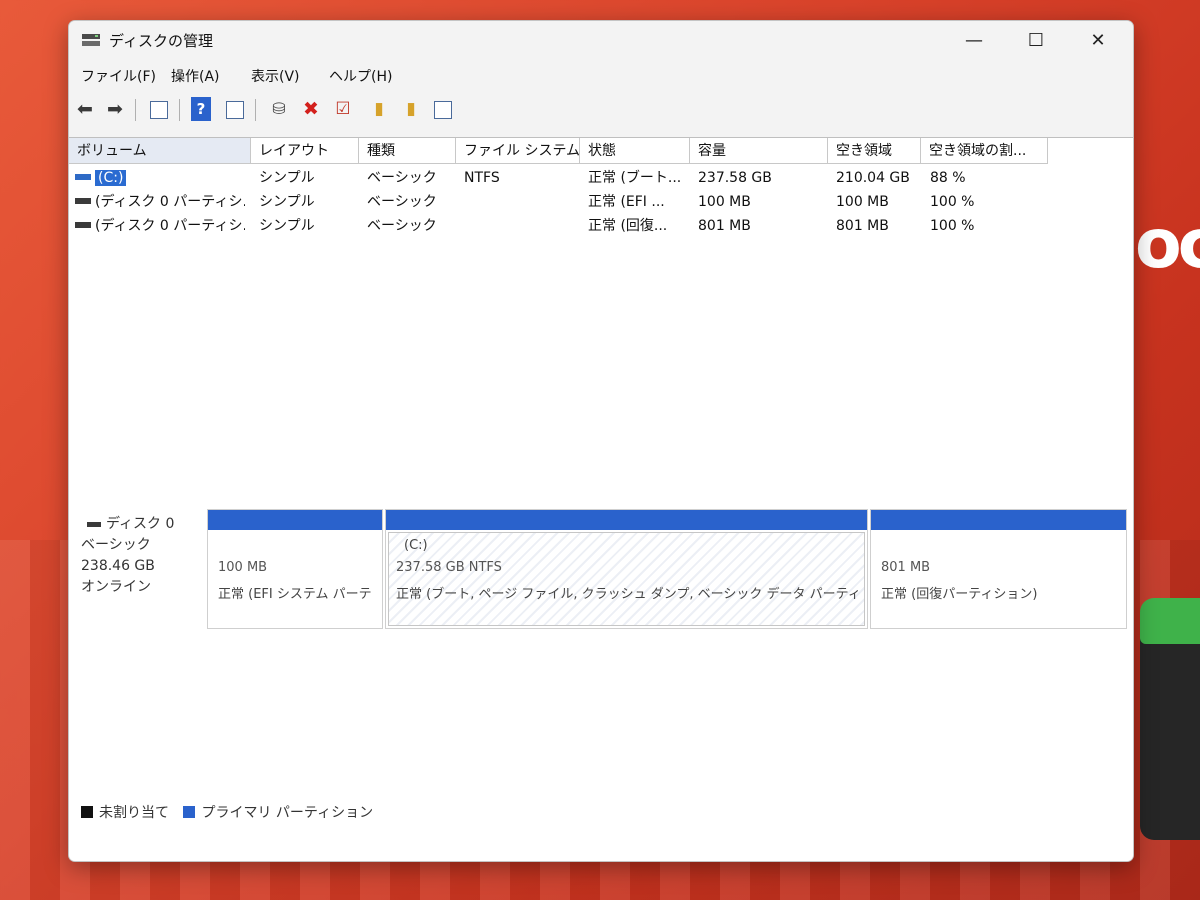 The height and width of the screenshot is (900, 1200). I want to click on delete-icon: ✖, so click(311, 109).